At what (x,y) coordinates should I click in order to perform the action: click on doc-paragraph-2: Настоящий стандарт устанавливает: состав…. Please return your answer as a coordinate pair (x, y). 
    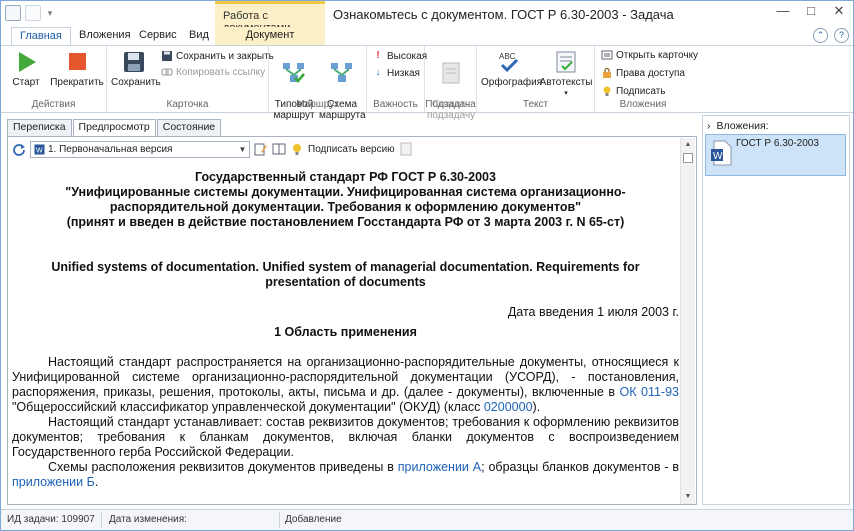
    Looking at the image, I should click on (345, 437).